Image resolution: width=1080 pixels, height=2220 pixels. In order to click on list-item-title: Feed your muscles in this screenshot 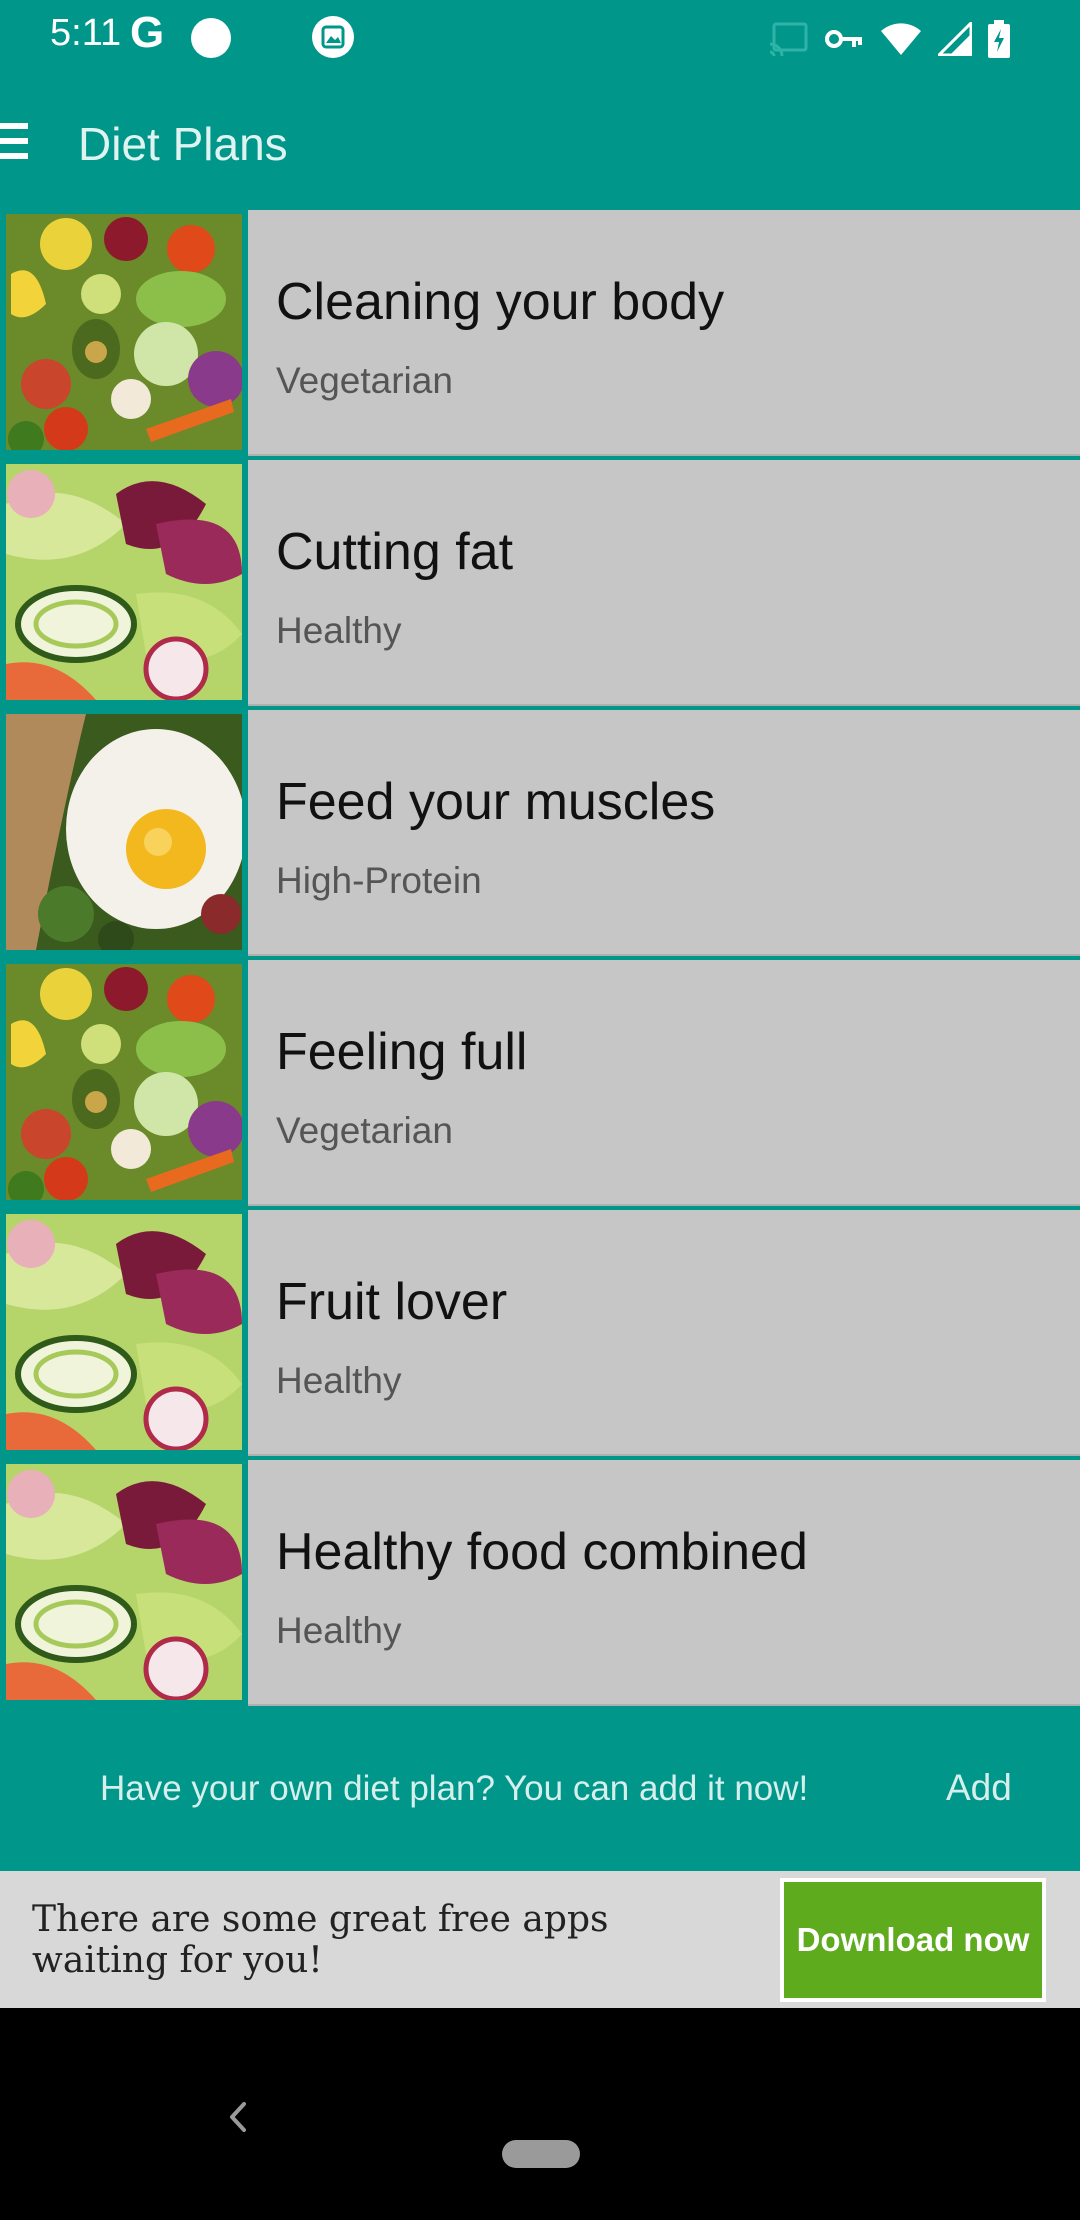, I will do `click(496, 802)`.